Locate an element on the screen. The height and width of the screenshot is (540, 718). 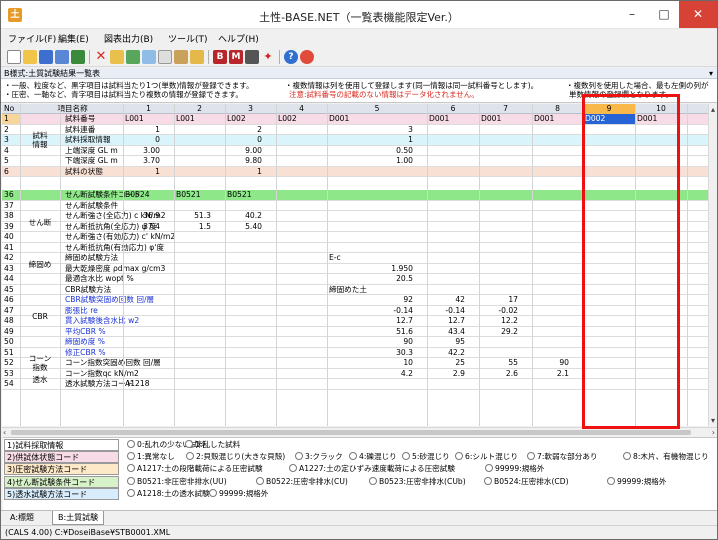
minimize-button: – is located at coordinates (632, 14).